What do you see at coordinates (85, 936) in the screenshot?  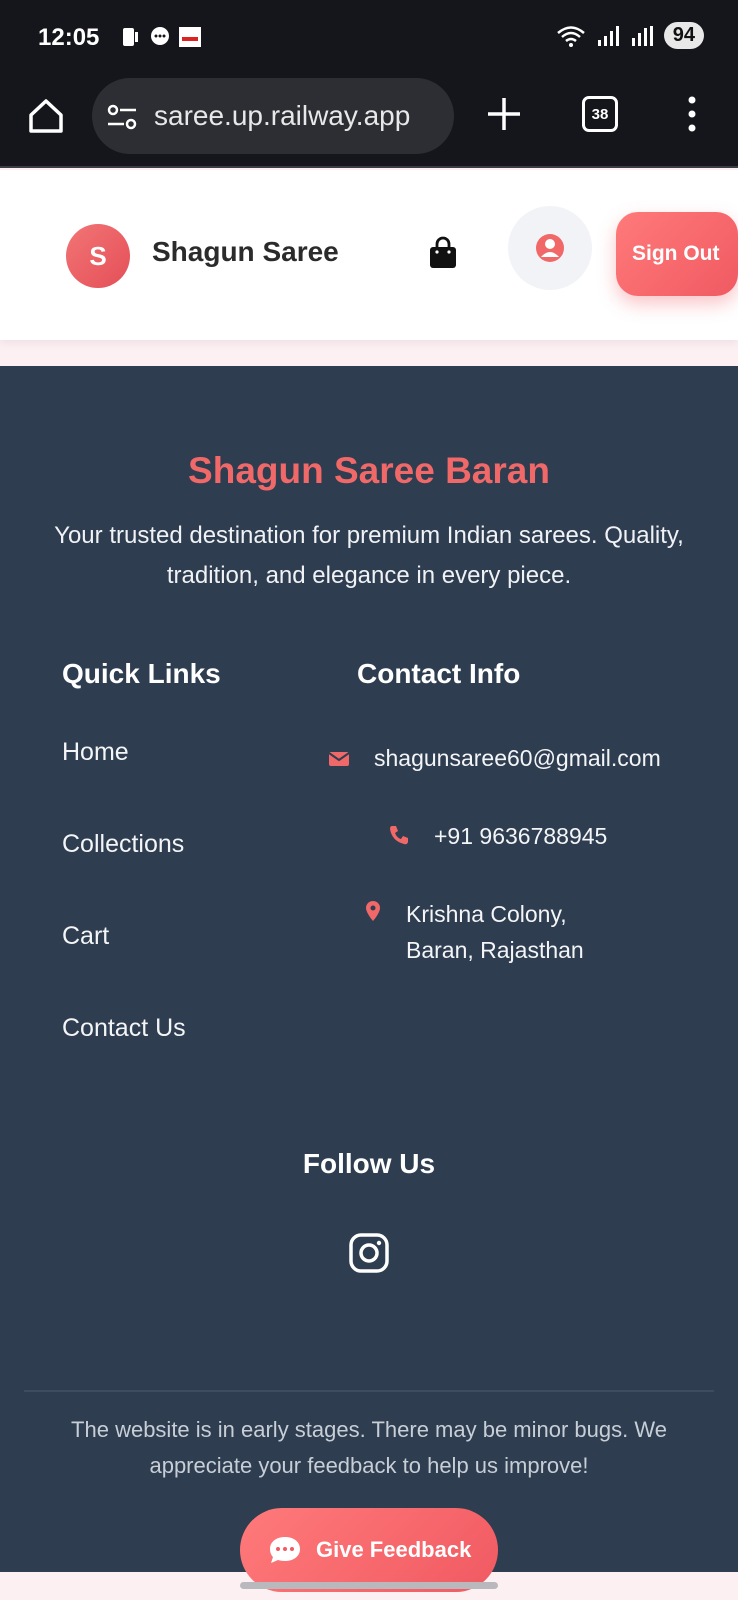 I see `quick-link-cart: Cart` at bounding box center [85, 936].